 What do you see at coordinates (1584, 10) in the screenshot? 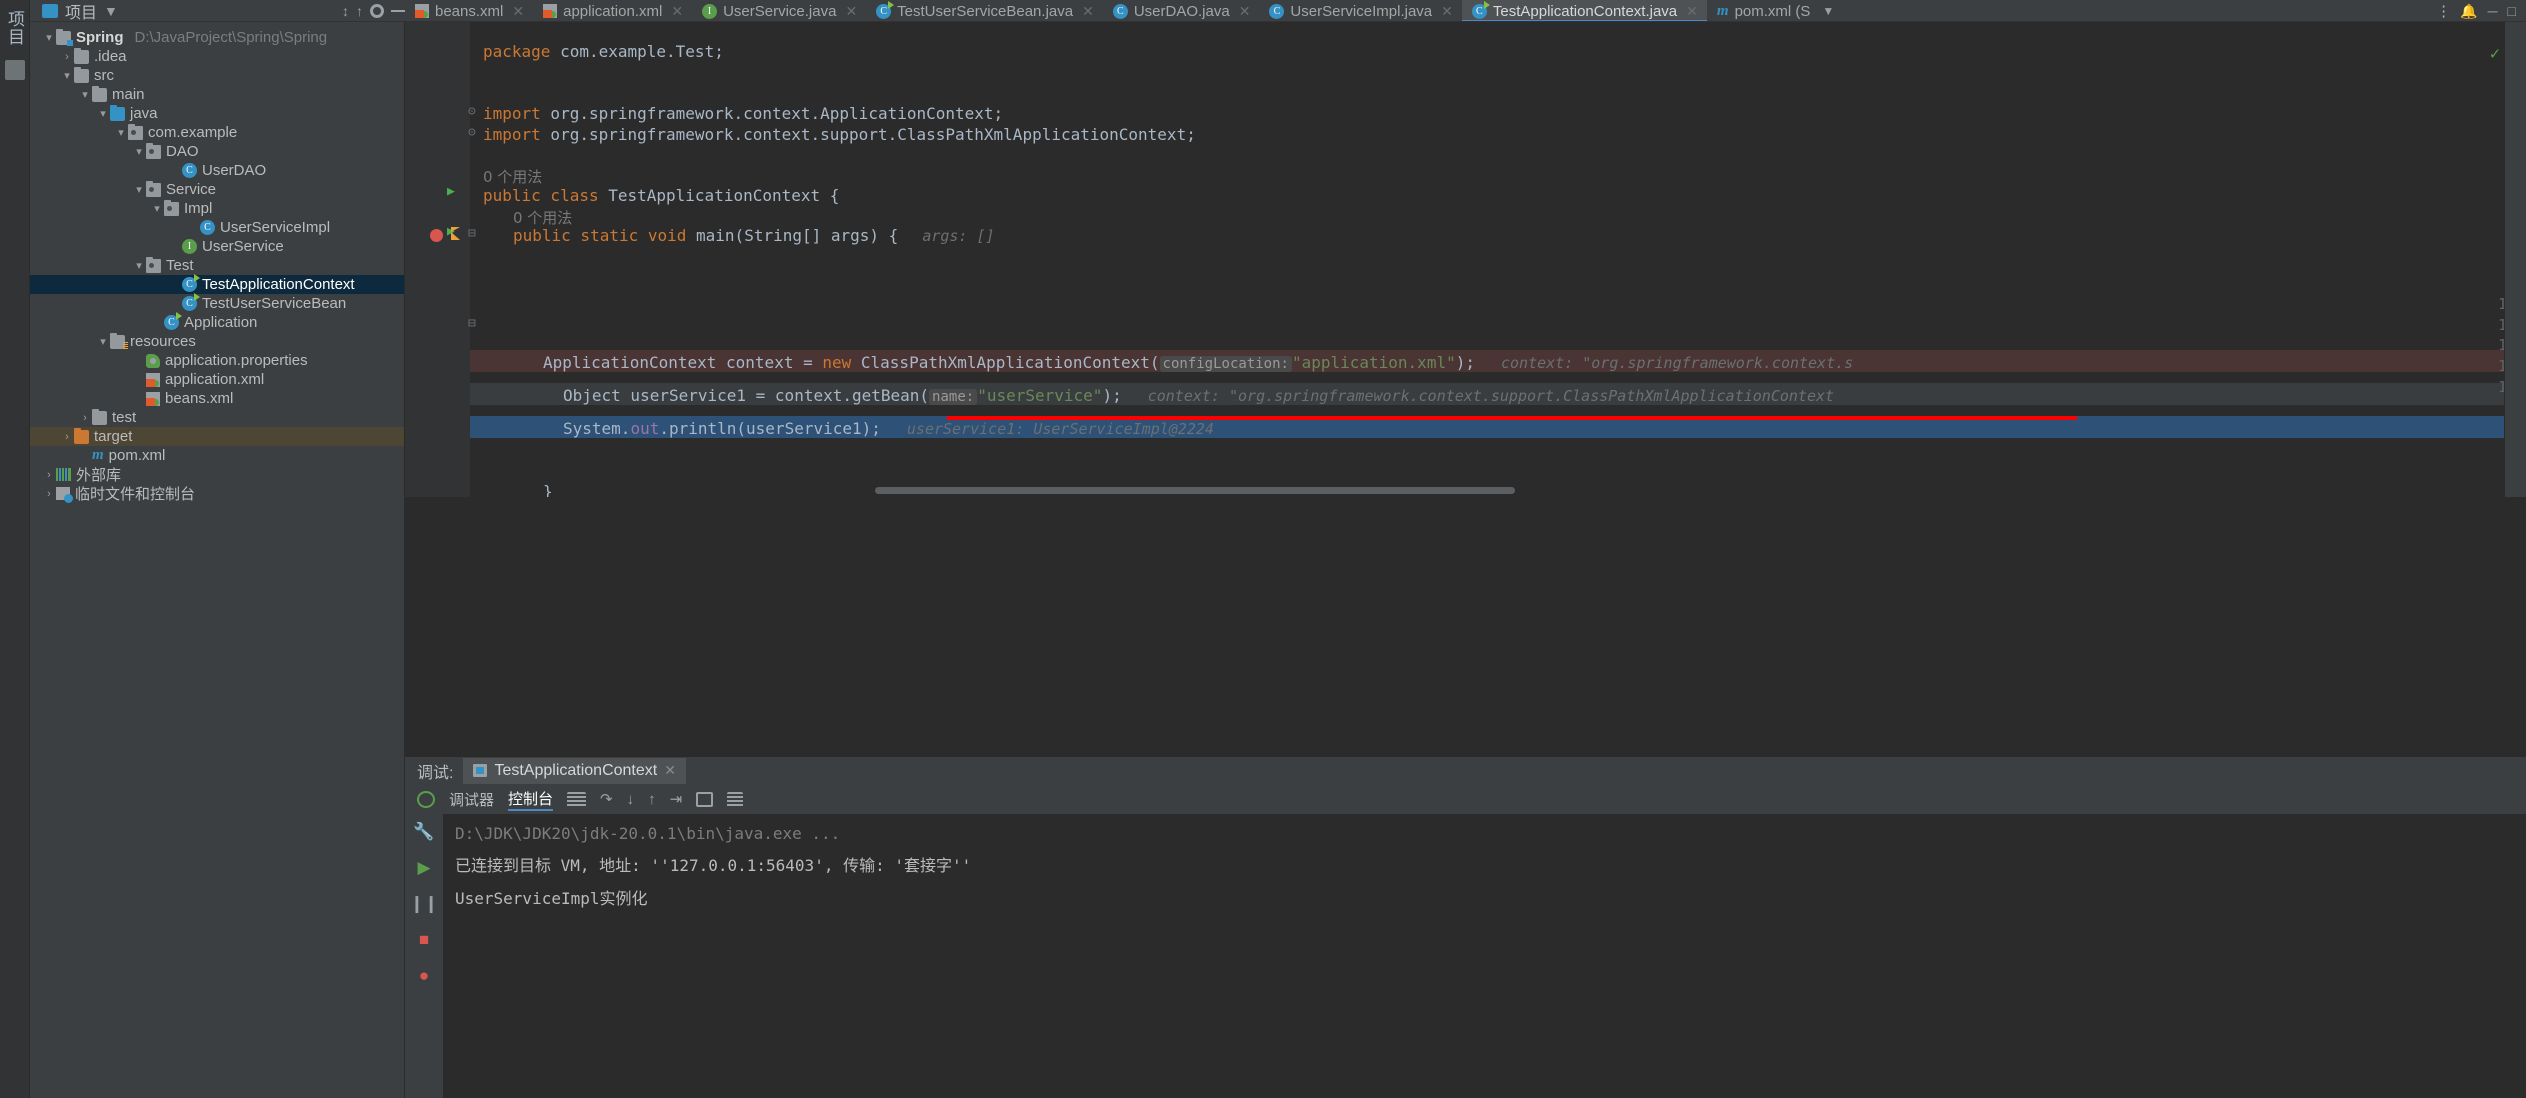
I see `editor-tab-testapplicationcontext-java: C TestApplicationContext.java ✕` at bounding box center [1584, 10].